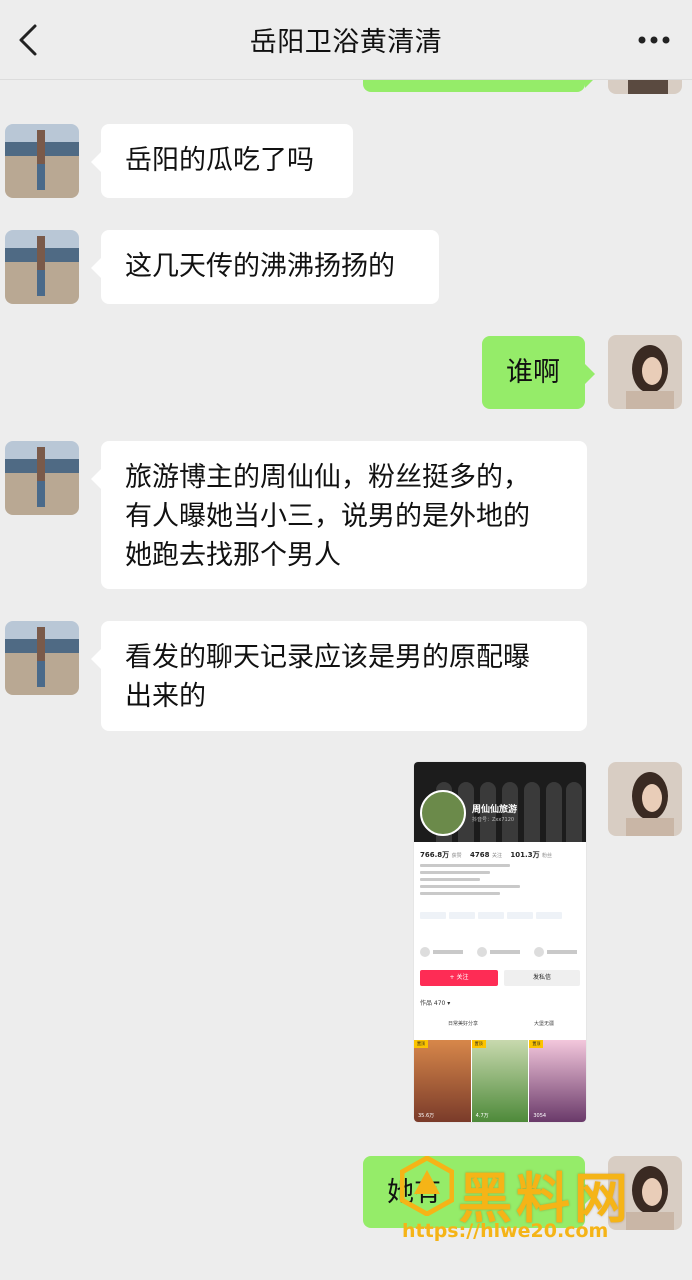 The height and width of the screenshot is (1280, 692). I want to click on watermark-url: https://hlwe20.com, so click(505, 1231).